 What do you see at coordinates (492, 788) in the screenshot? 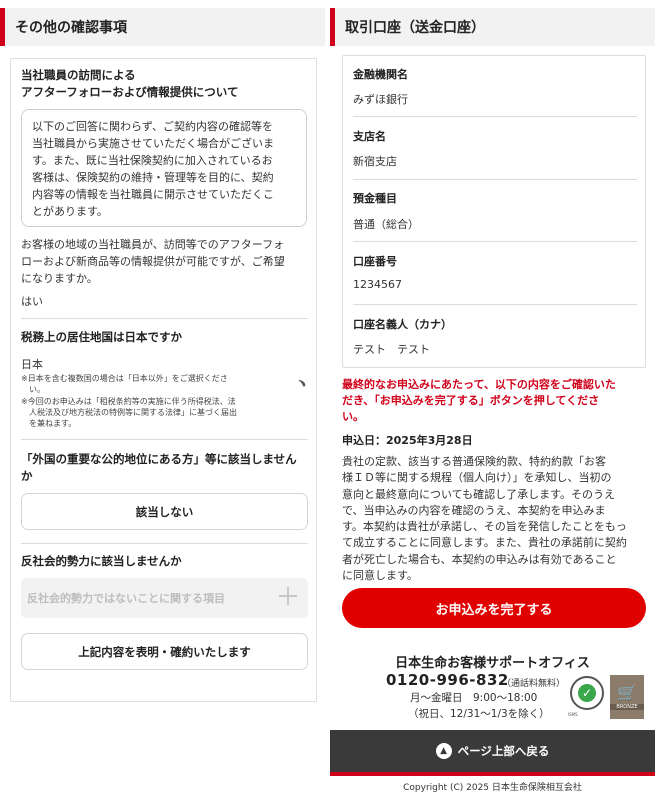
I see `copyright: Copyright (C) 2025 日本生命保険相互会社` at bounding box center [492, 788].